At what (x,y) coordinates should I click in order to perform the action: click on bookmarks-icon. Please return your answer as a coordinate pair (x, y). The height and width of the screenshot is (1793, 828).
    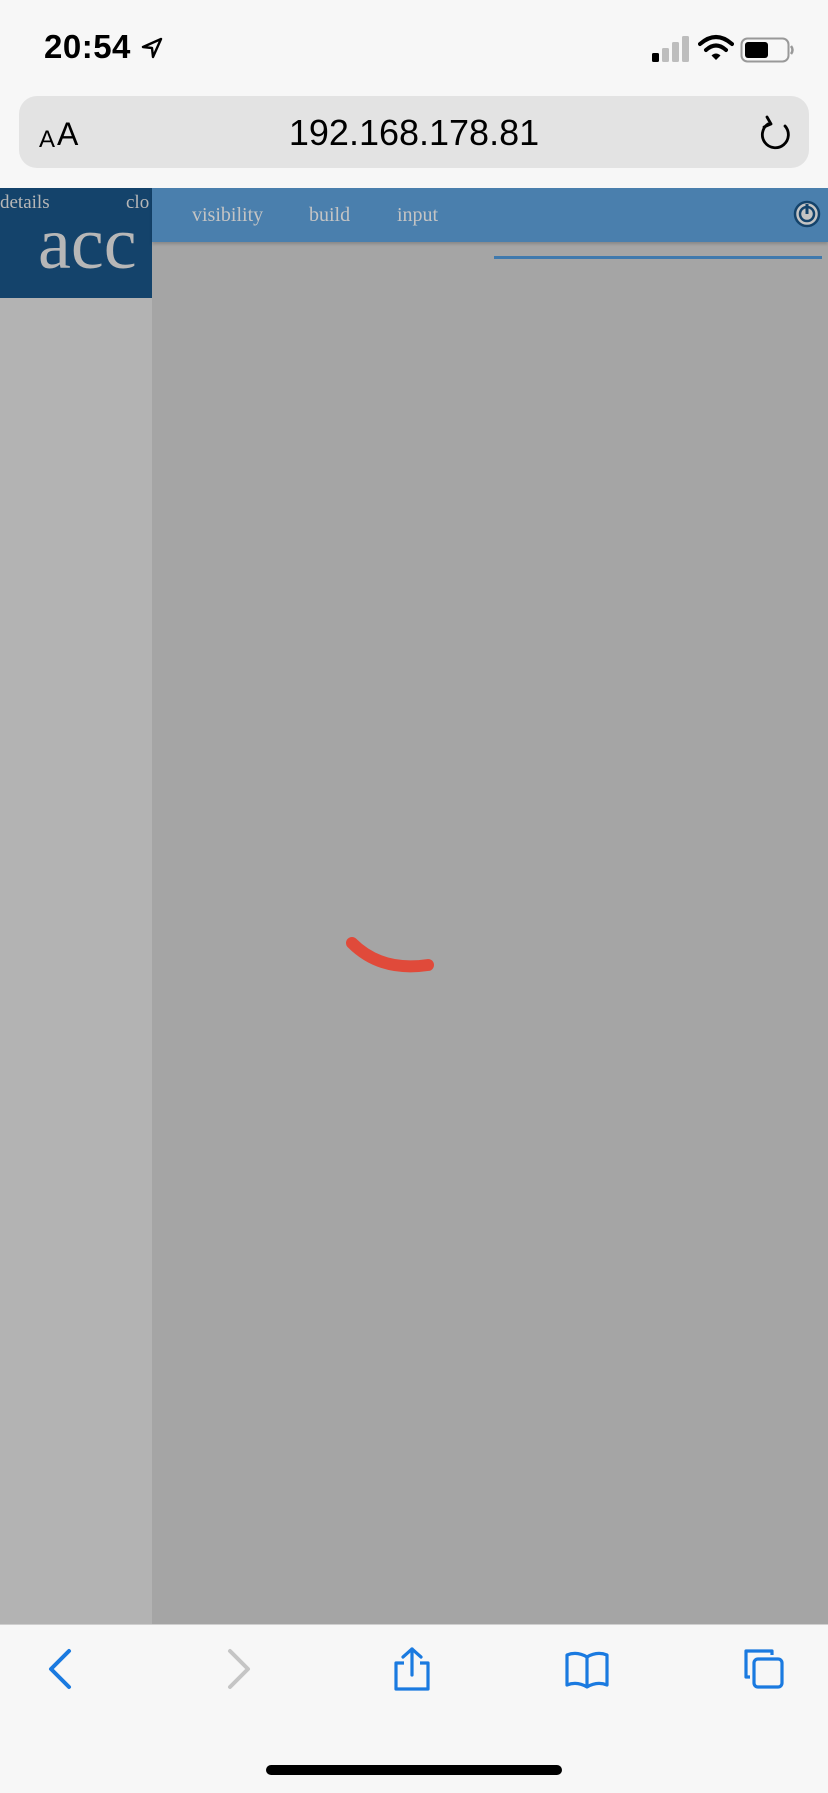
    Looking at the image, I should click on (587, 1670).